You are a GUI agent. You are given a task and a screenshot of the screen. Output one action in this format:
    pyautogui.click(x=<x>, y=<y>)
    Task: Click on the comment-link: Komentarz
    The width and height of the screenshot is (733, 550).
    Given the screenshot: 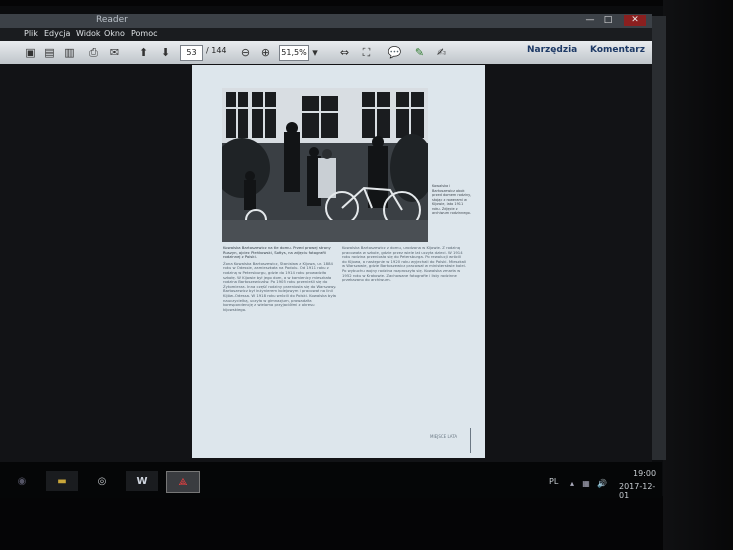 What is the action you would take?
    pyautogui.click(x=617, y=50)
    